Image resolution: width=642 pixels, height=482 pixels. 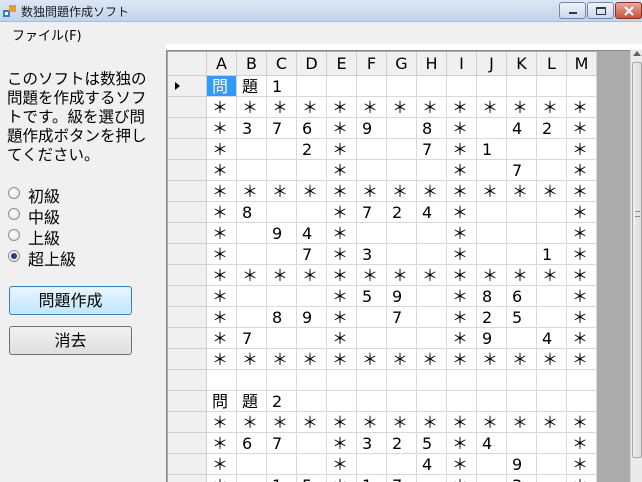 I want to click on menu-file: ファイル(F), so click(x=47, y=34).